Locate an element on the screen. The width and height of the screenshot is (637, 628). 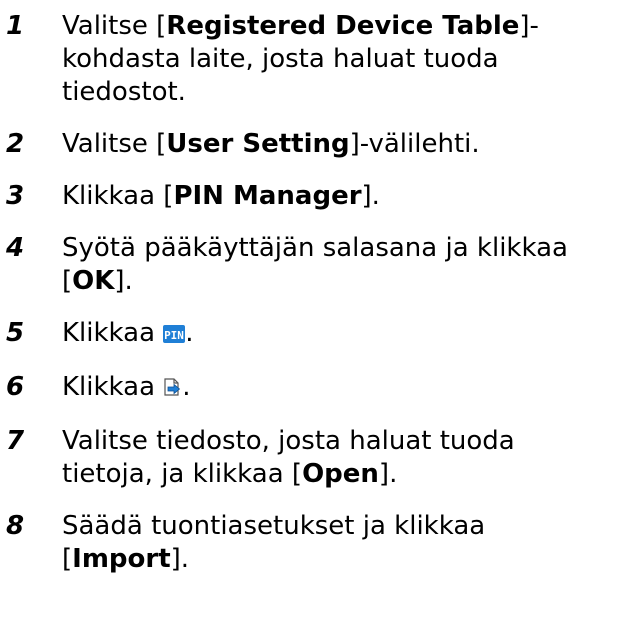
step-text: Klikkaa [PIN Manager]. is located at coordinates (221, 196).